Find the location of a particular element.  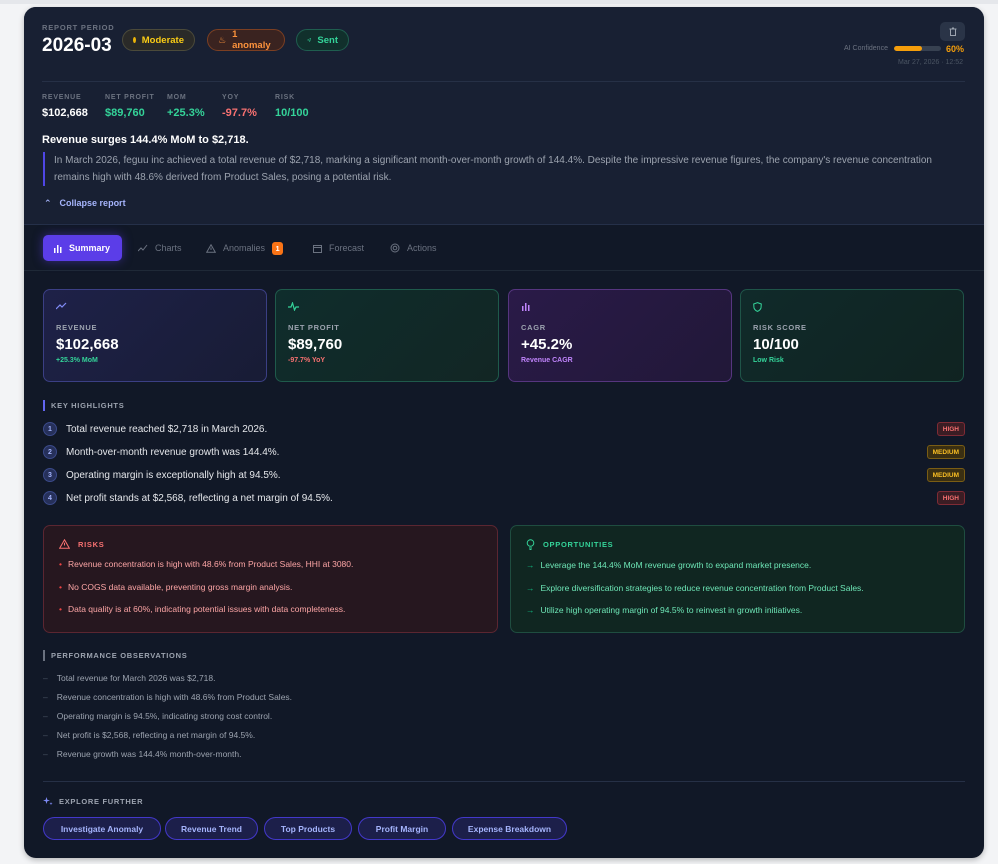

kpi-label: RISK SCORE is located at coordinates (780, 327).